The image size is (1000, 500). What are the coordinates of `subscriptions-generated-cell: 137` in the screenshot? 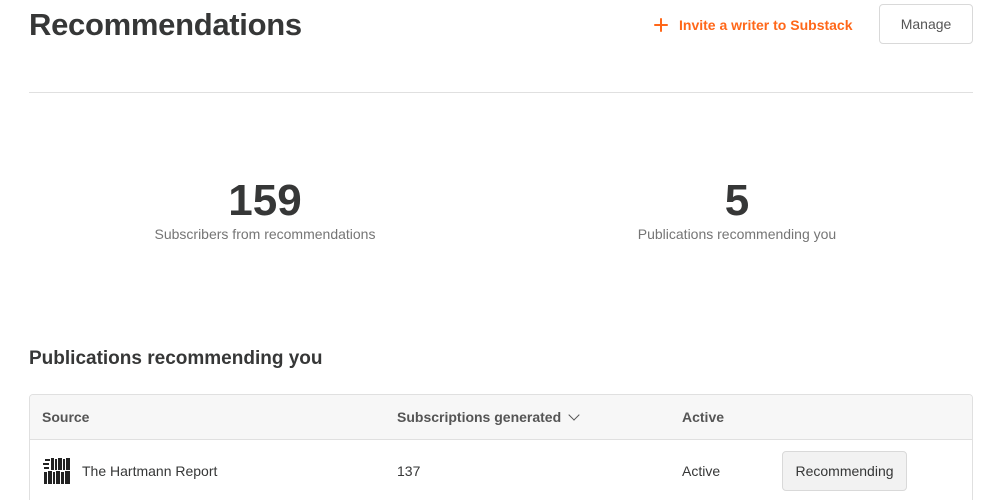 It's located at (409, 471).